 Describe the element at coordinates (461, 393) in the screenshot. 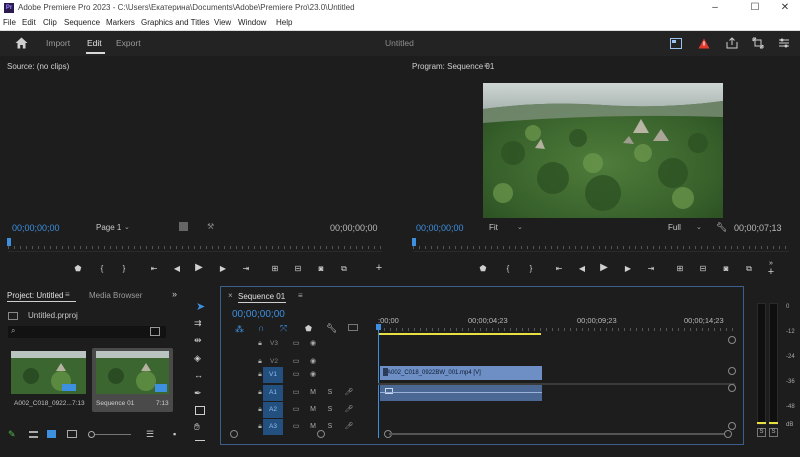

I see `audio-clip` at that location.